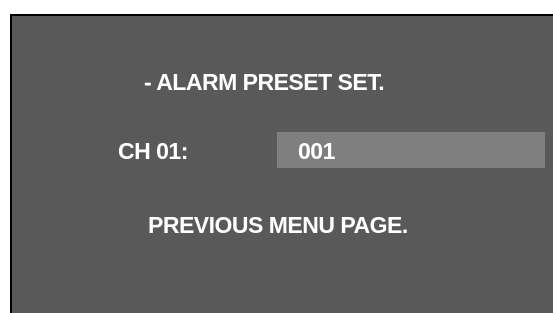  Describe the element at coordinates (316, 151) in the screenshot. I see `channel-preset-value: 001` at that location.